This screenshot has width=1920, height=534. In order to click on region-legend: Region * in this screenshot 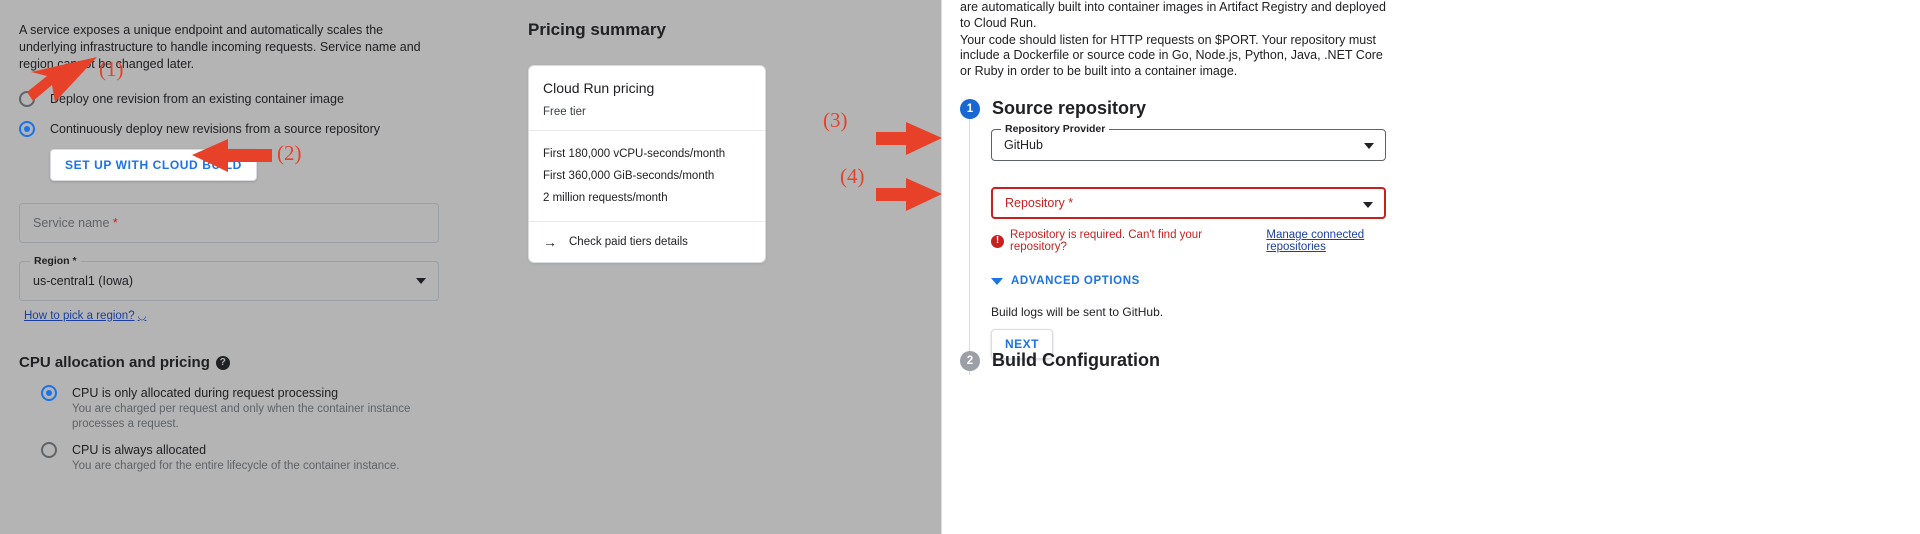, I will do `click(55, 261)`.